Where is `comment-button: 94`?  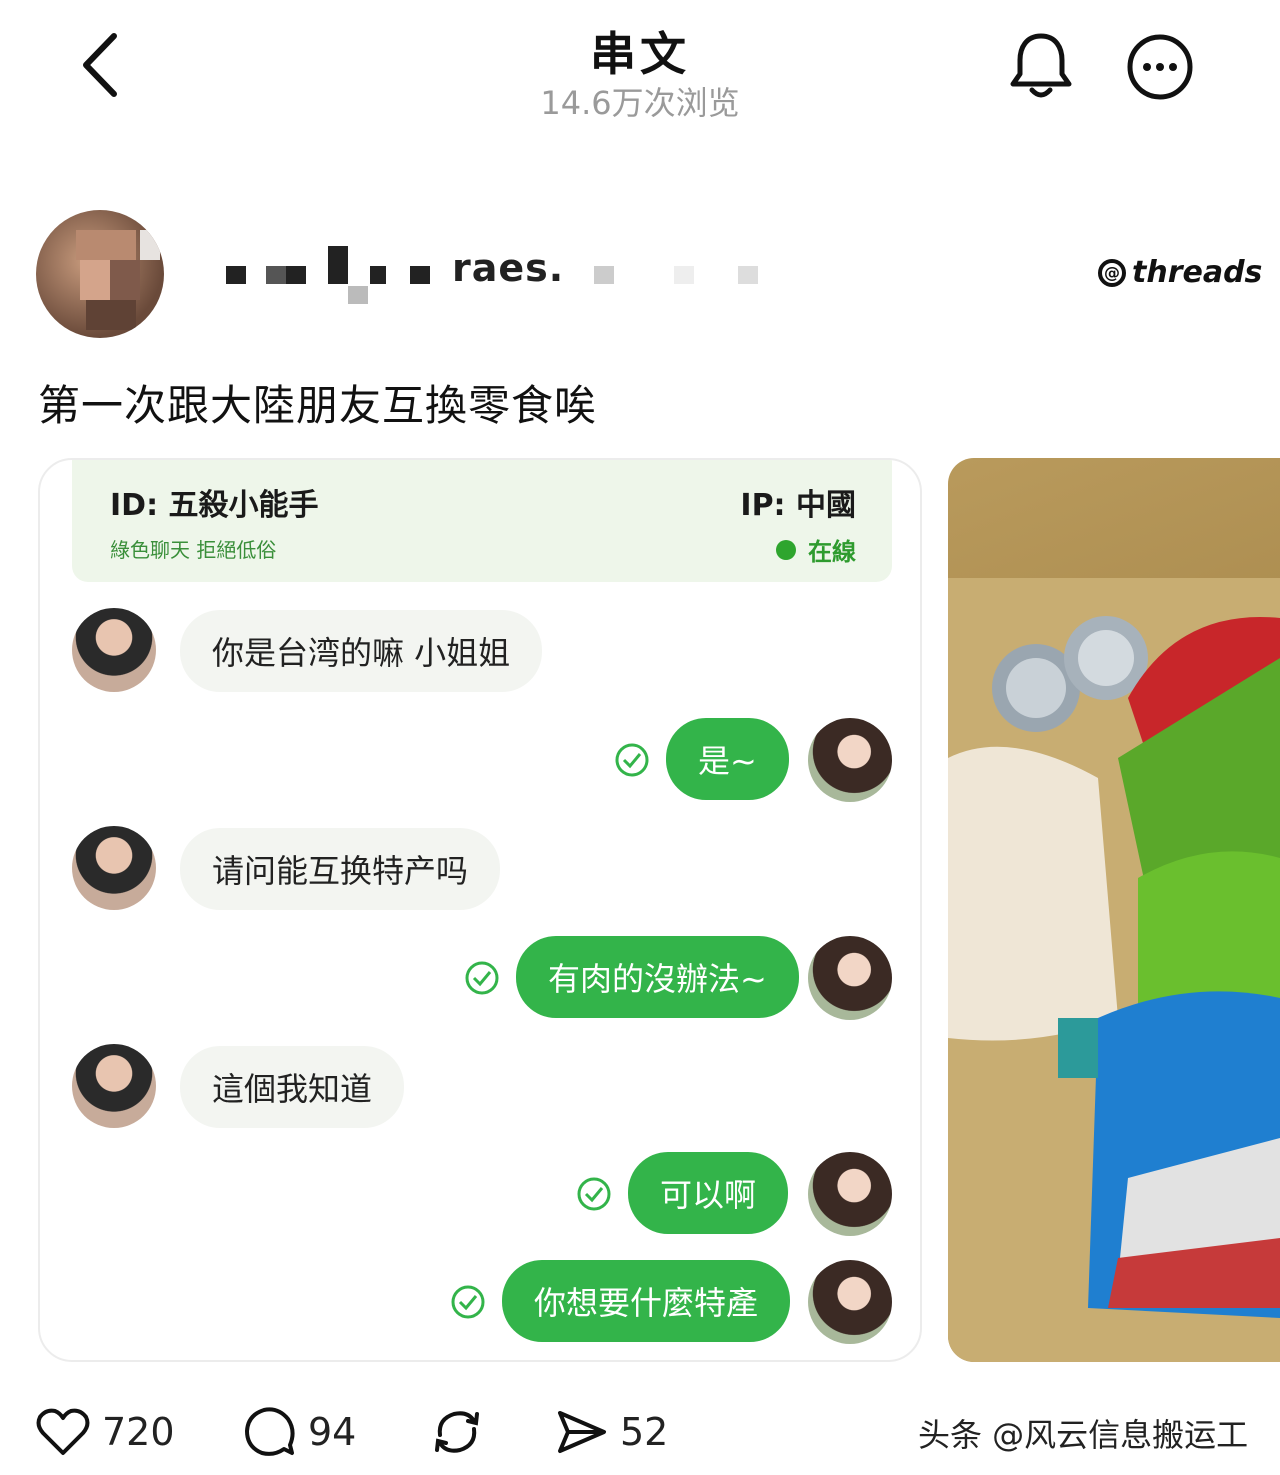
comment-button: 94 is located at coordinates (299, 1432).